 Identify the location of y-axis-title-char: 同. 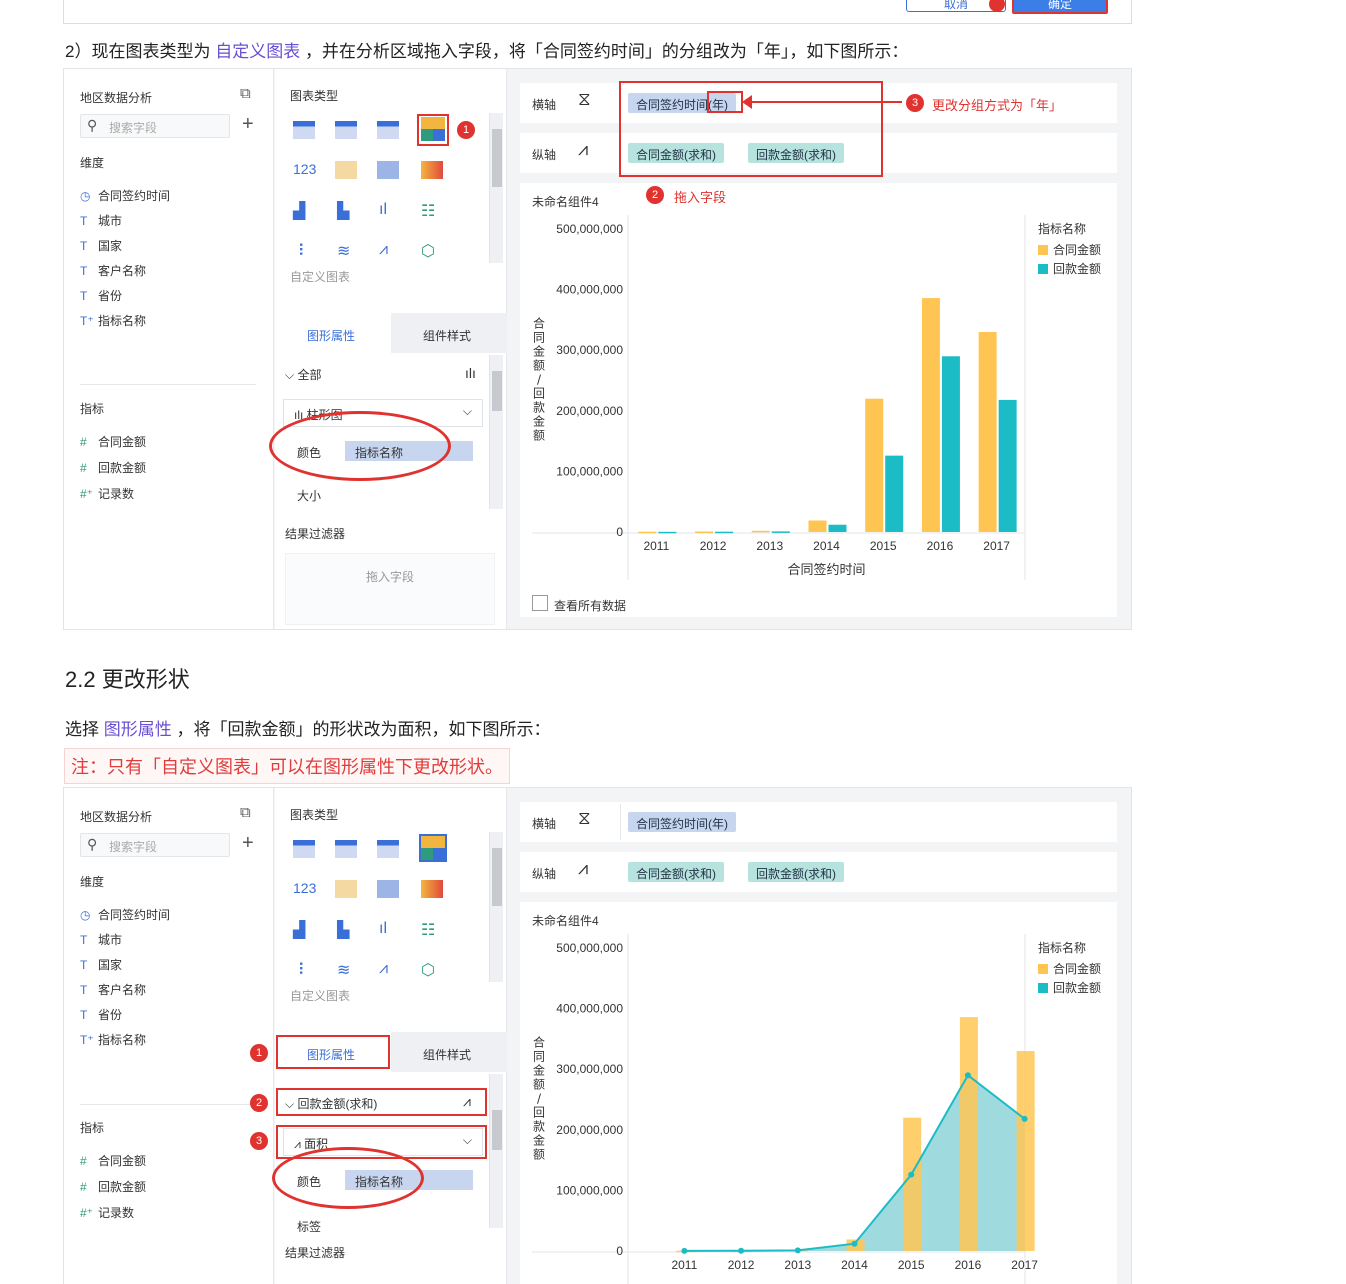
(539, 338).